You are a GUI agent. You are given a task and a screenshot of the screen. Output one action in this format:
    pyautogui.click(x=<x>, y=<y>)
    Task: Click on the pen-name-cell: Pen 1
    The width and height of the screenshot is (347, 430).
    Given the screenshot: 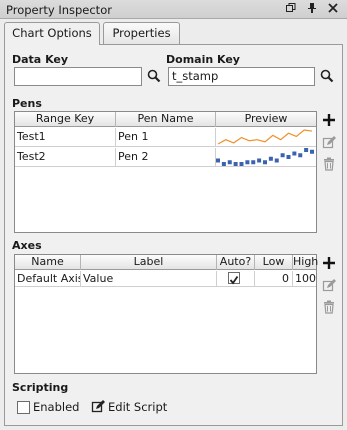 What is the action you would take?
    pyautogui.click(x=166, y=137)
    